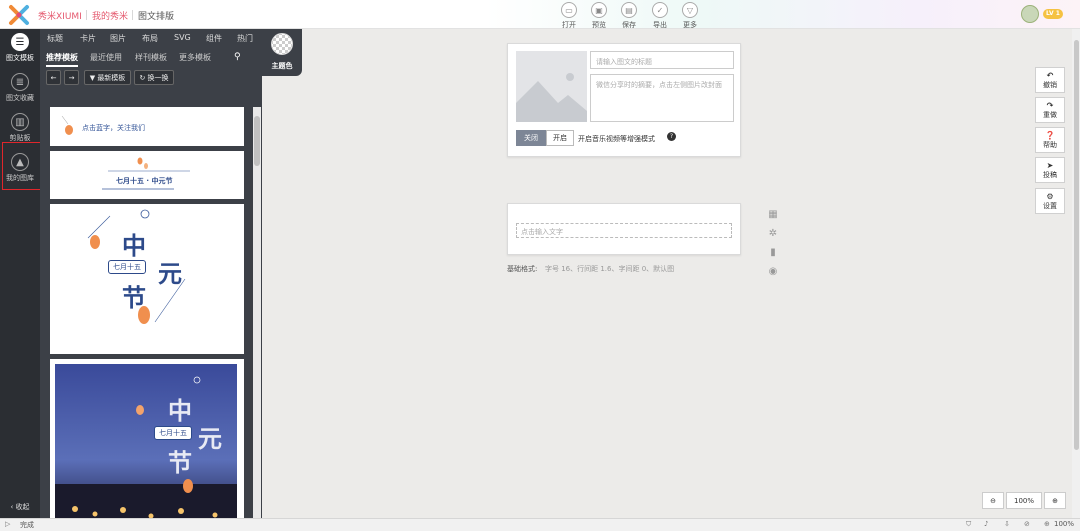  I want to click on title-input: 请输入图文的标题, so click(662, 60).